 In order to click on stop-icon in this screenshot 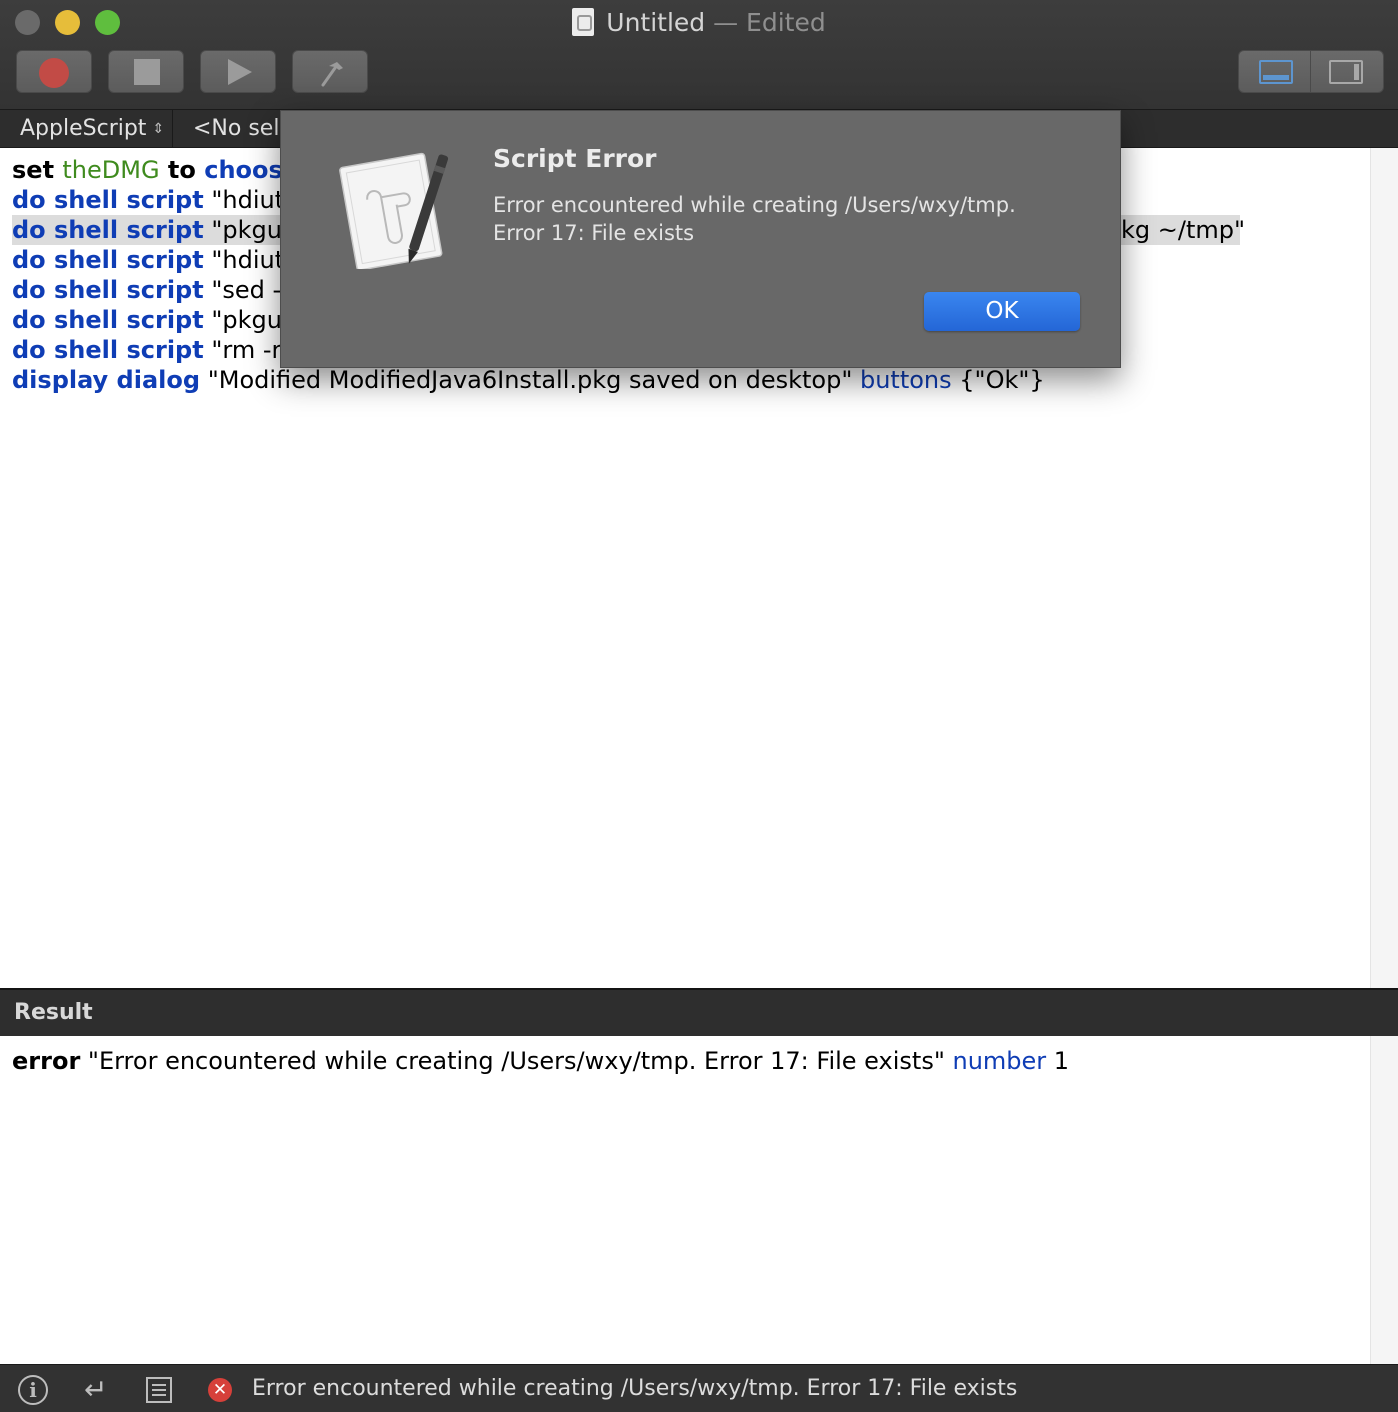, I will do `click(147, 72)`.